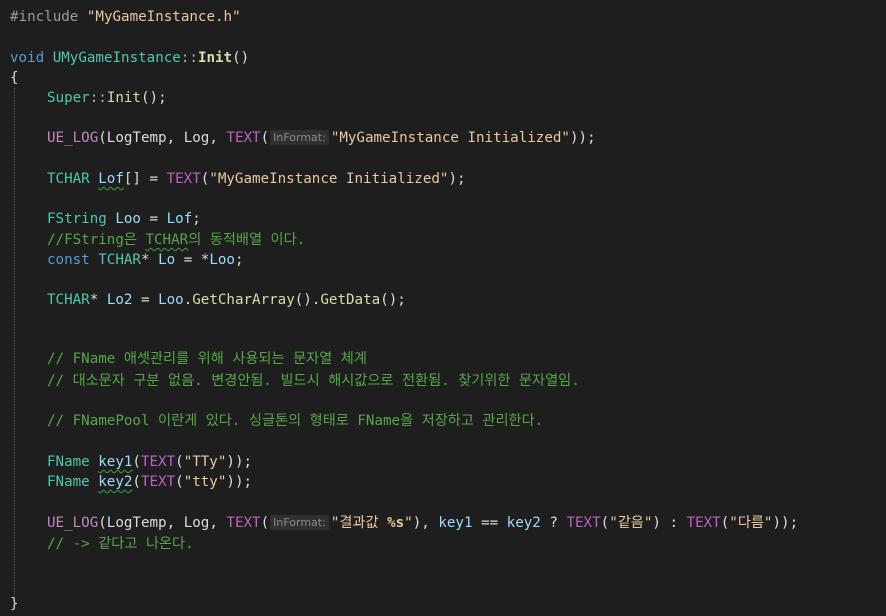 The image size is (886, 616). What do you see at coordinates (119, 300) in the screenshot?
I see `identifier-token: Lo2` at bounding box center [119, 300].